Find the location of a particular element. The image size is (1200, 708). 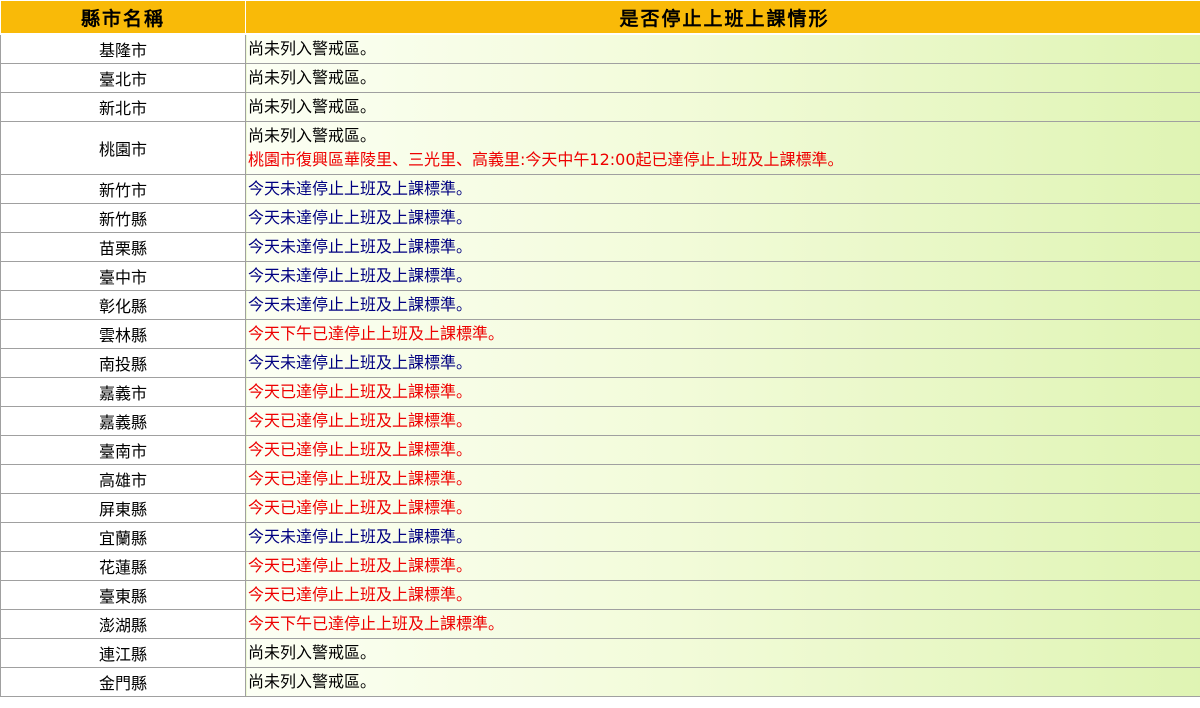

table-row: 基隆市 尚未列入警戒區。 is located at coordinates (600, 48).